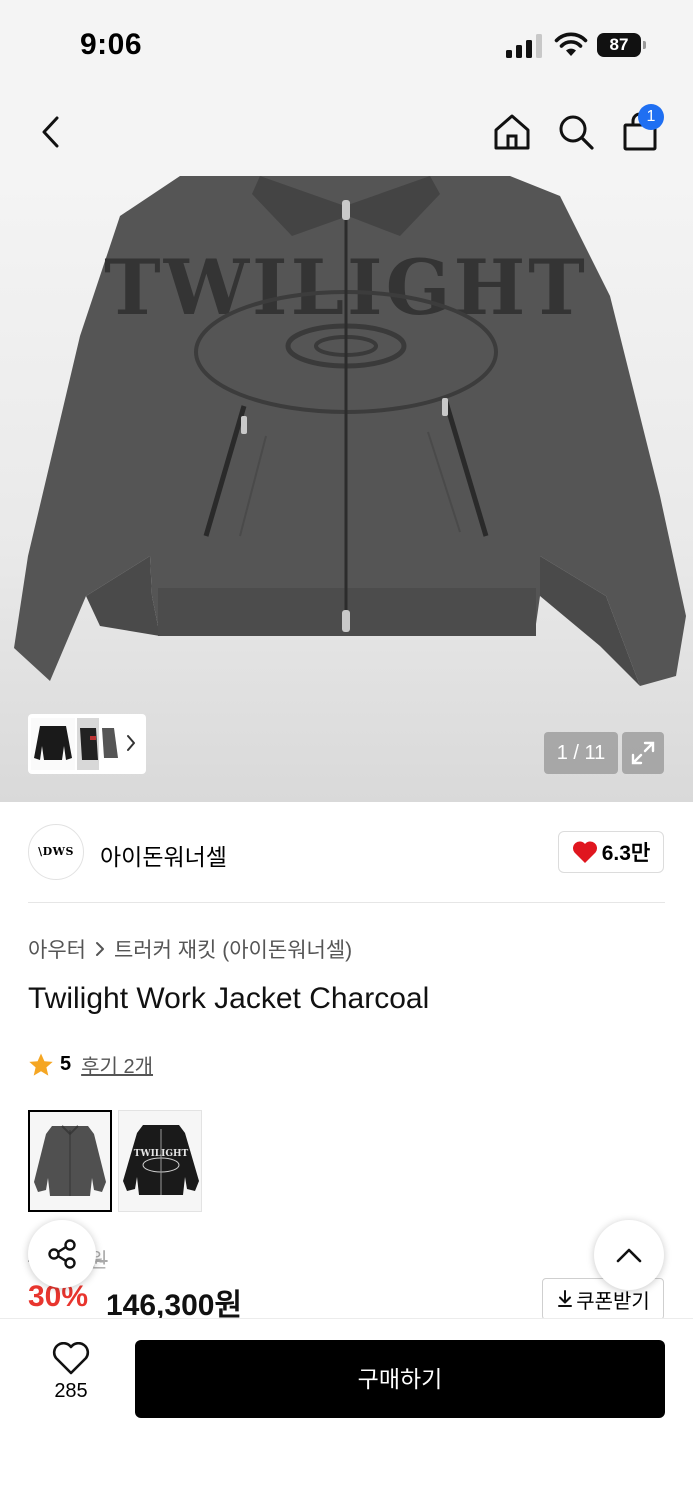  Describe the element at coordinates (111, 44) in the screenshot. I see `status-time: 9:06` at that location.